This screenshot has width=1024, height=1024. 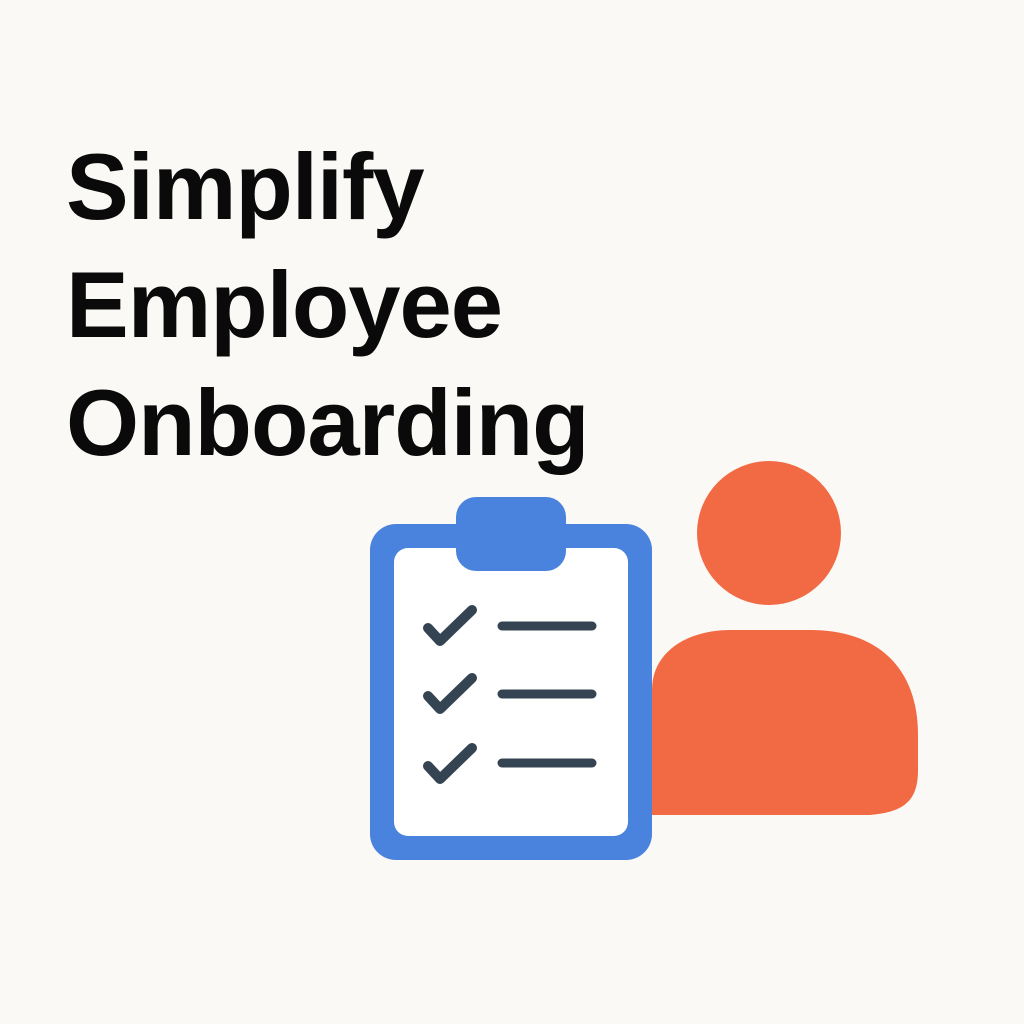 I want to click on clipboard-clip, so click(x=511, y=534).